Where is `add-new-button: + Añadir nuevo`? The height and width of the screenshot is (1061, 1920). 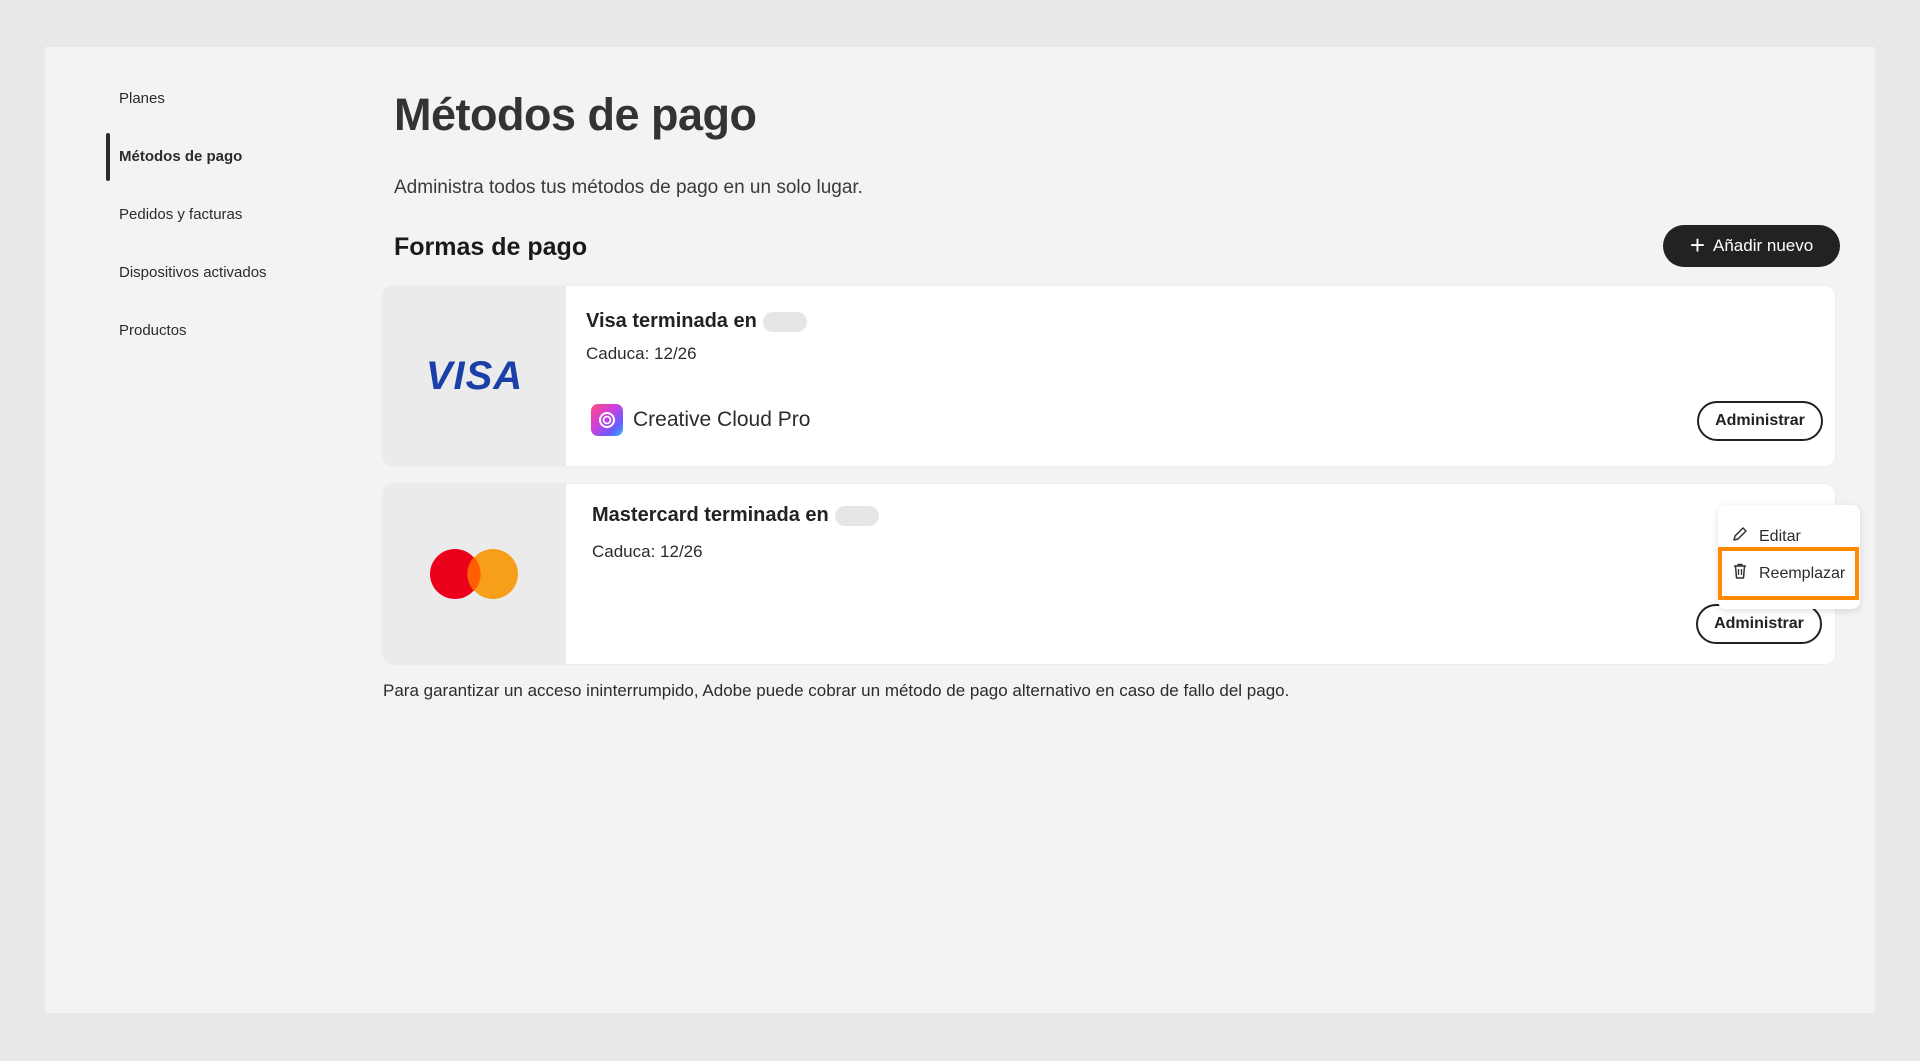 add-new-button: + Añadir nuevo is located at coordinates (1751, 246).